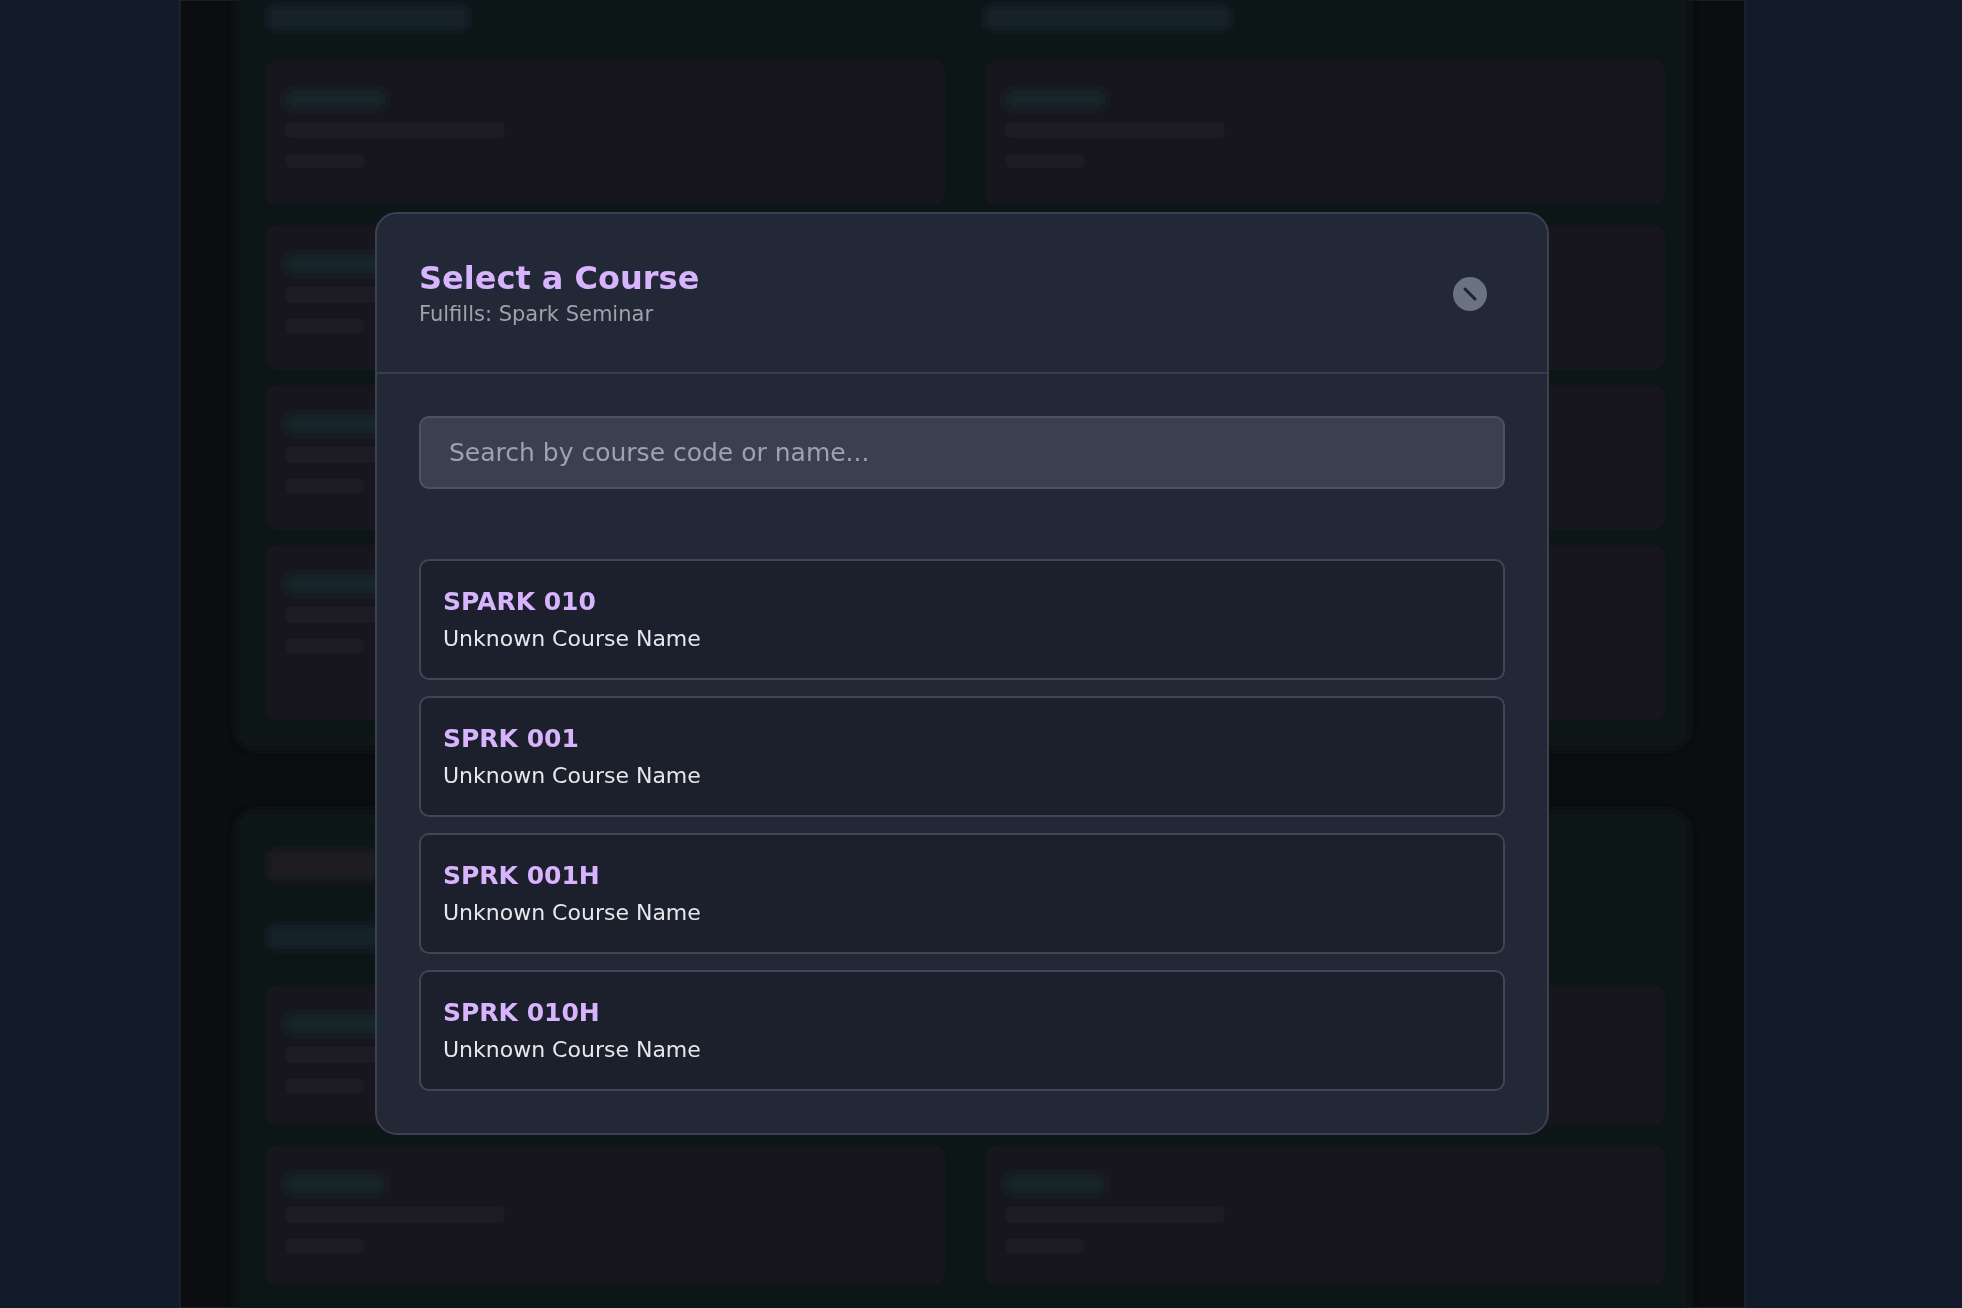  What do you see at coordinates (962, 756) in the screenshot?
I see `course-option: SPRK 001 Unknown Course Name` at bounding box center [962, 756].